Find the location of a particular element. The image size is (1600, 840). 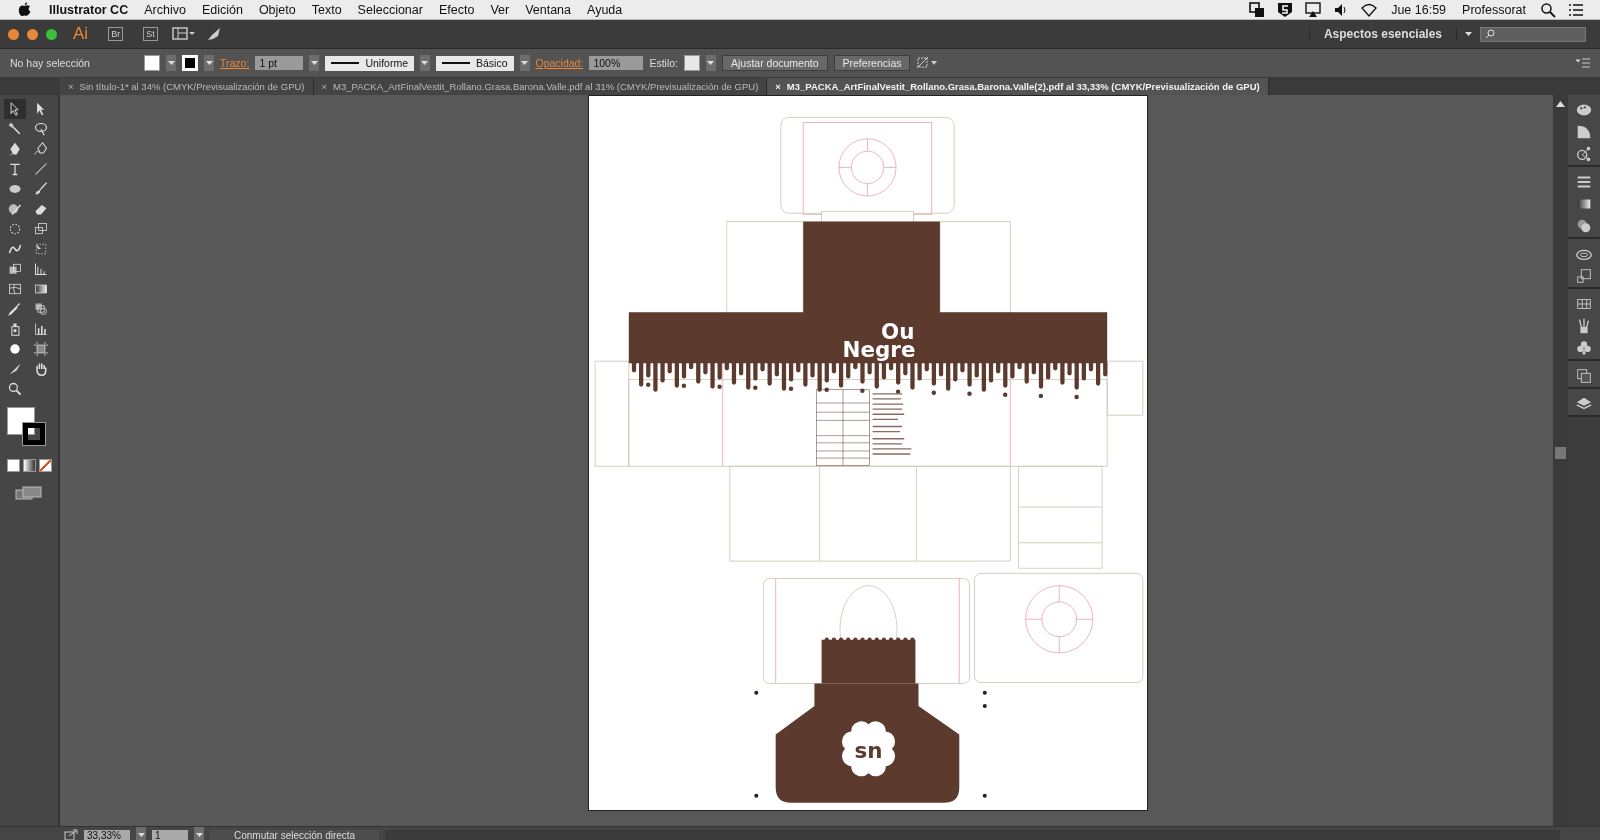

tab-title: Sin título-1* al 34% (CMYK/Previsualización de GPU) is located at coordinates (192, 86).